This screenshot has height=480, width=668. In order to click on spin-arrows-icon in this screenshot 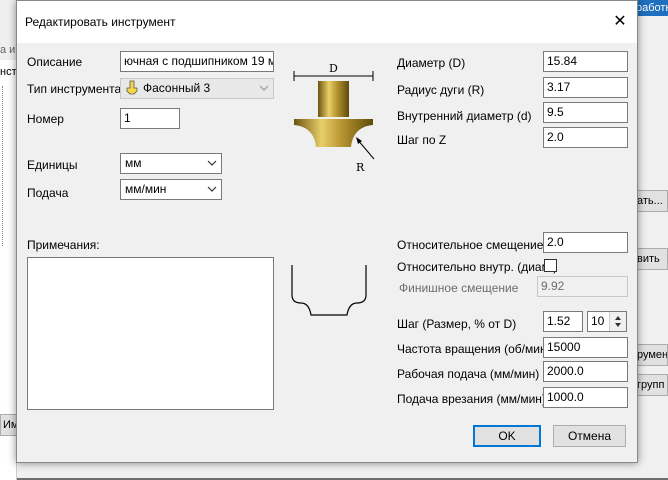, I will do `click(618, 321)`.